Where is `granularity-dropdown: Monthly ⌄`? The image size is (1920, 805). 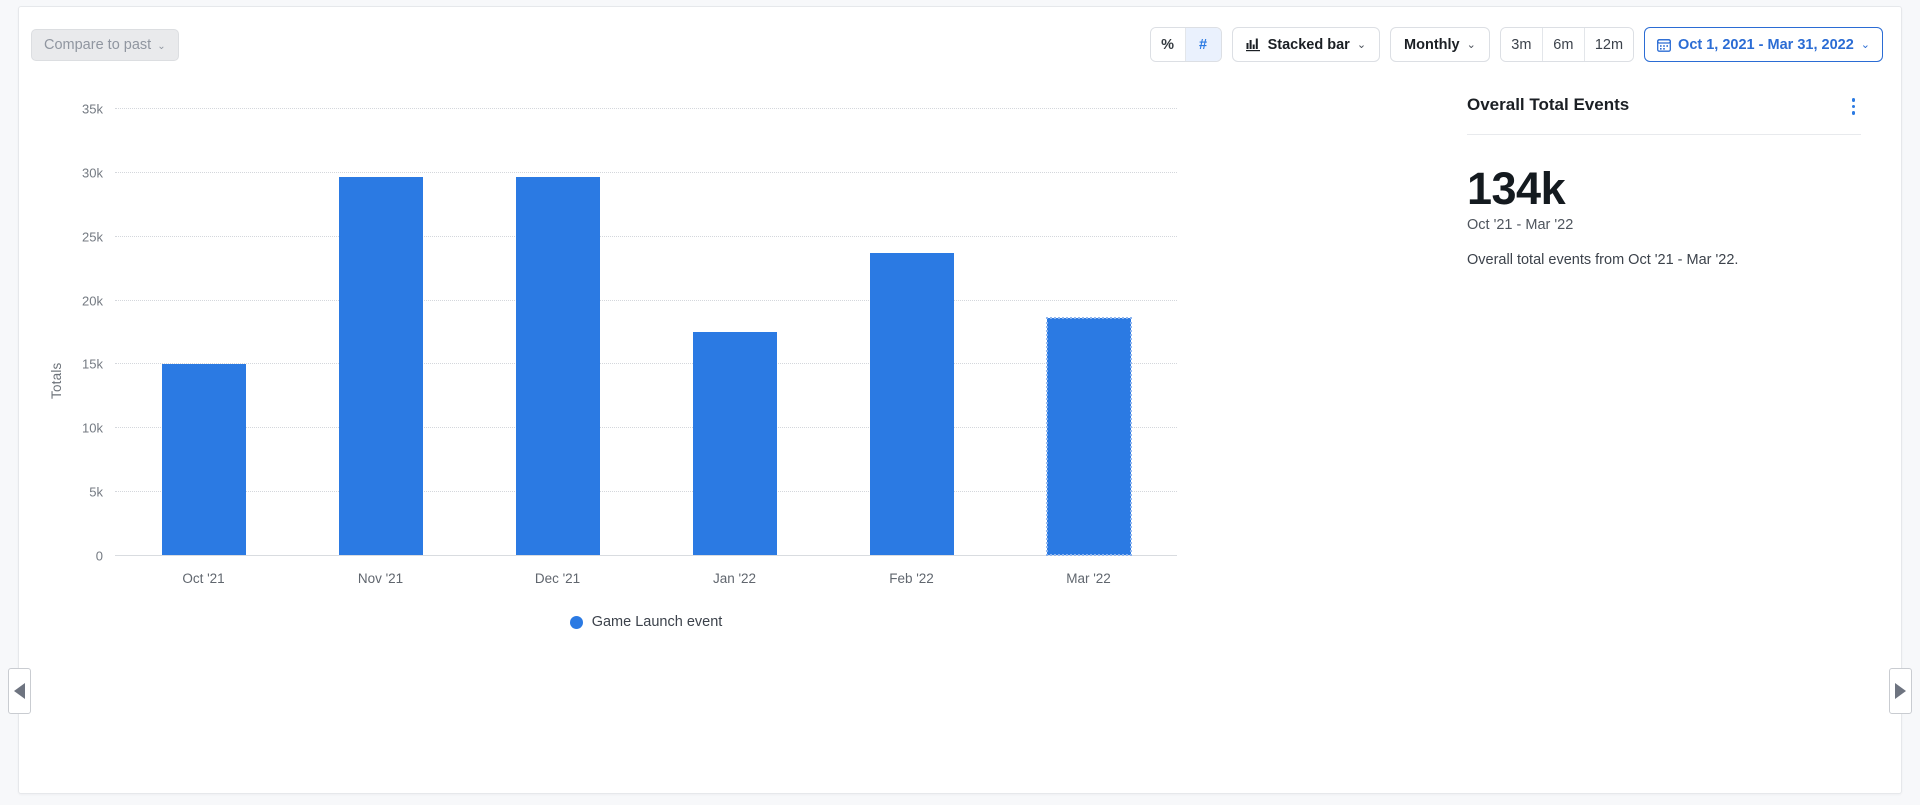
granularity-dropdown: Monthly ⌄ is located at coordinates (1440, 44).